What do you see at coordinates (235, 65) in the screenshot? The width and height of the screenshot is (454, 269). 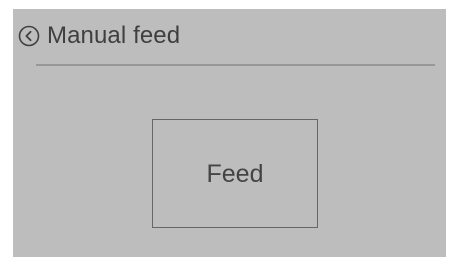 I see `header-divider` at bounding box center [235, 65].